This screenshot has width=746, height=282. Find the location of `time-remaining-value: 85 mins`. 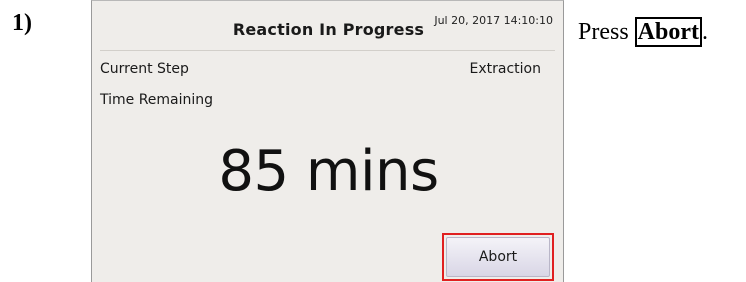

time-remaining-value: 85 mins is located at coordinates (328, 171).